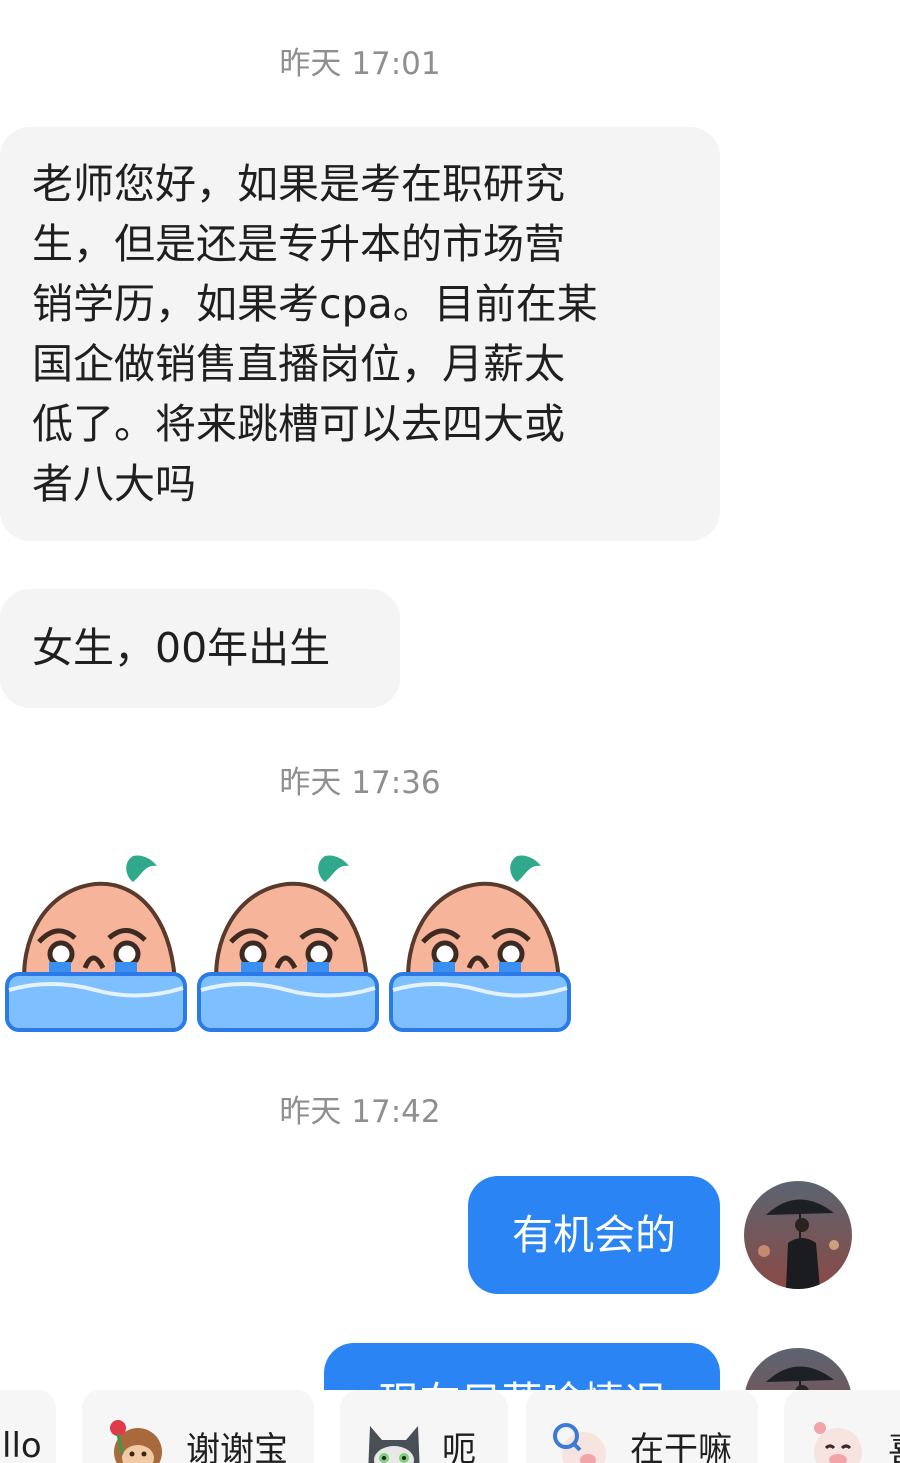 The width and height of the screenshot is (900, 1463). I want to click on quick-reply-bar: llo 谢谢宝 呃 在干嘛, so click(450, 1426).